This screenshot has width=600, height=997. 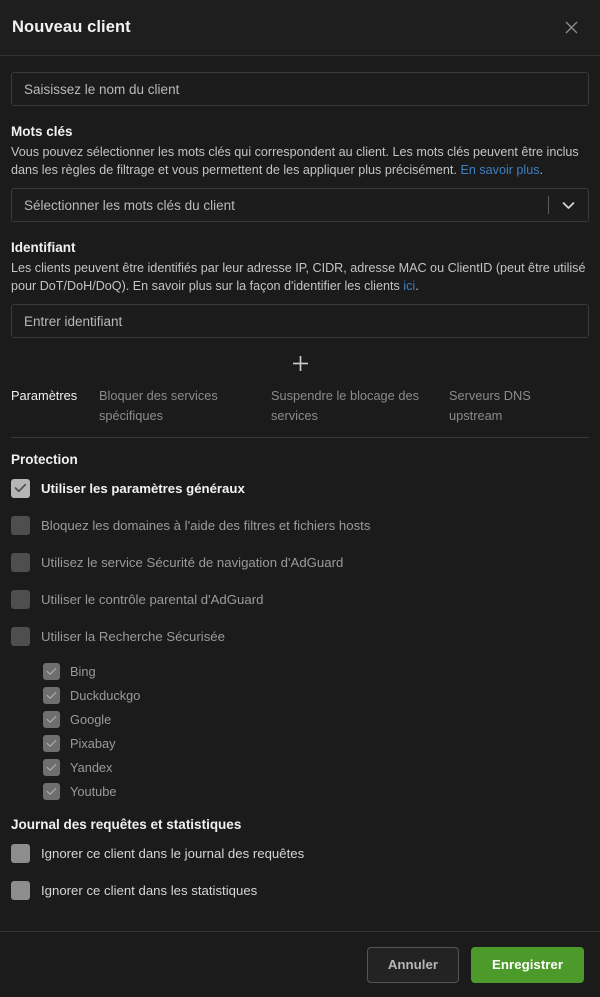 I want to click on checkbox-row-use-global-settings: Utiliser les paramètres généraux, so click(x=300, y=488).